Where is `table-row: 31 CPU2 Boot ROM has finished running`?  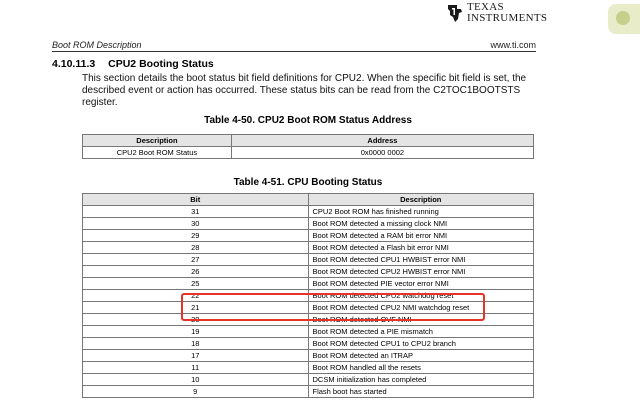 table-row: 31 CPU2 Boot ROM has finished running is located at coordinates (308, 211).